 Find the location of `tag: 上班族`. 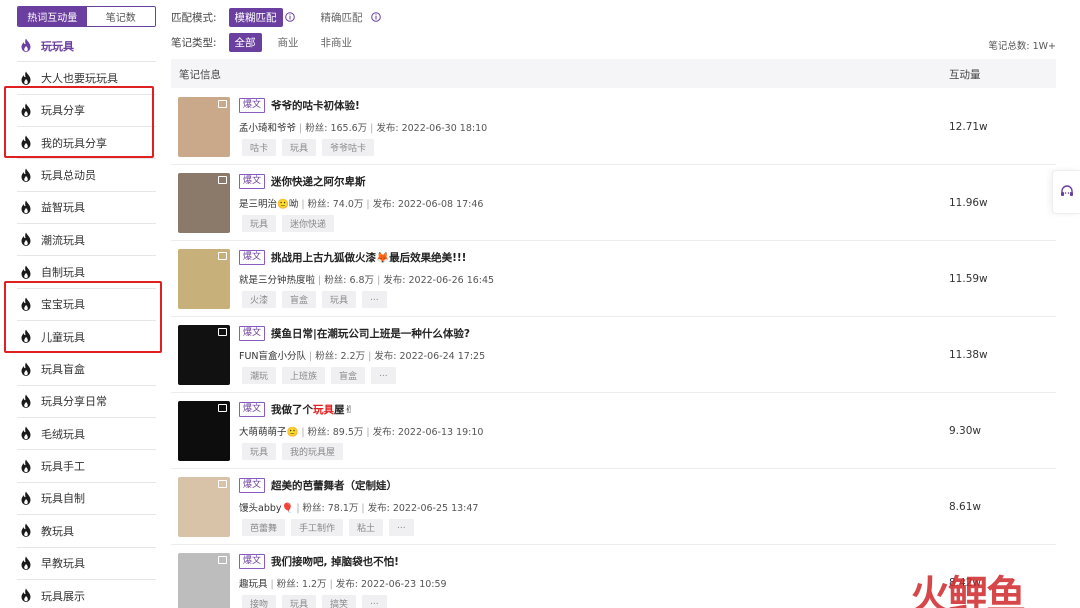

tag: 上班族 is located at coordinates (304, 375).